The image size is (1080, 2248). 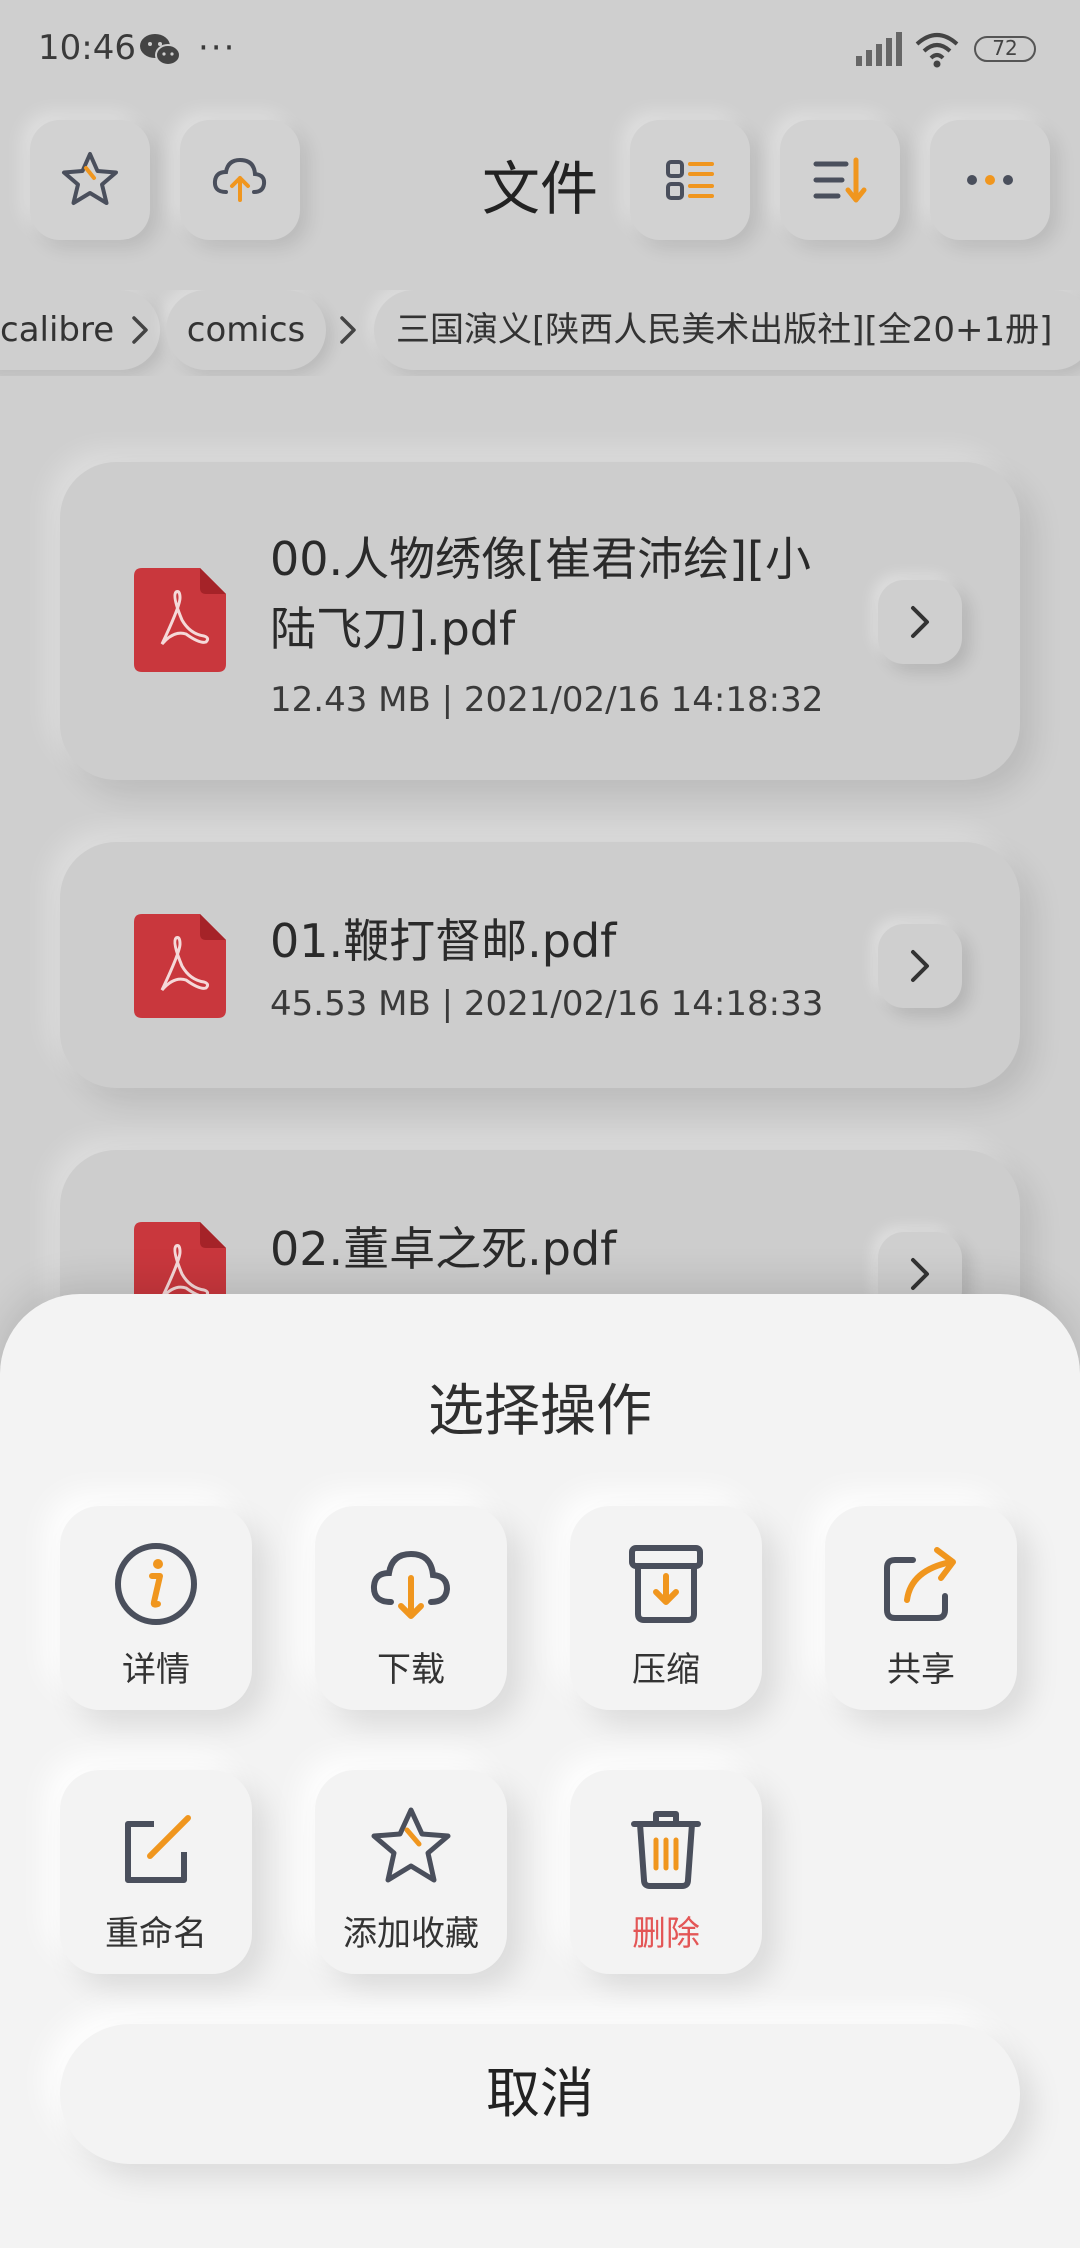 I want to click on breadcrumb-label: 三国演义[陕西人民美术出版社][全20+1册], so click(x=724, y=330).